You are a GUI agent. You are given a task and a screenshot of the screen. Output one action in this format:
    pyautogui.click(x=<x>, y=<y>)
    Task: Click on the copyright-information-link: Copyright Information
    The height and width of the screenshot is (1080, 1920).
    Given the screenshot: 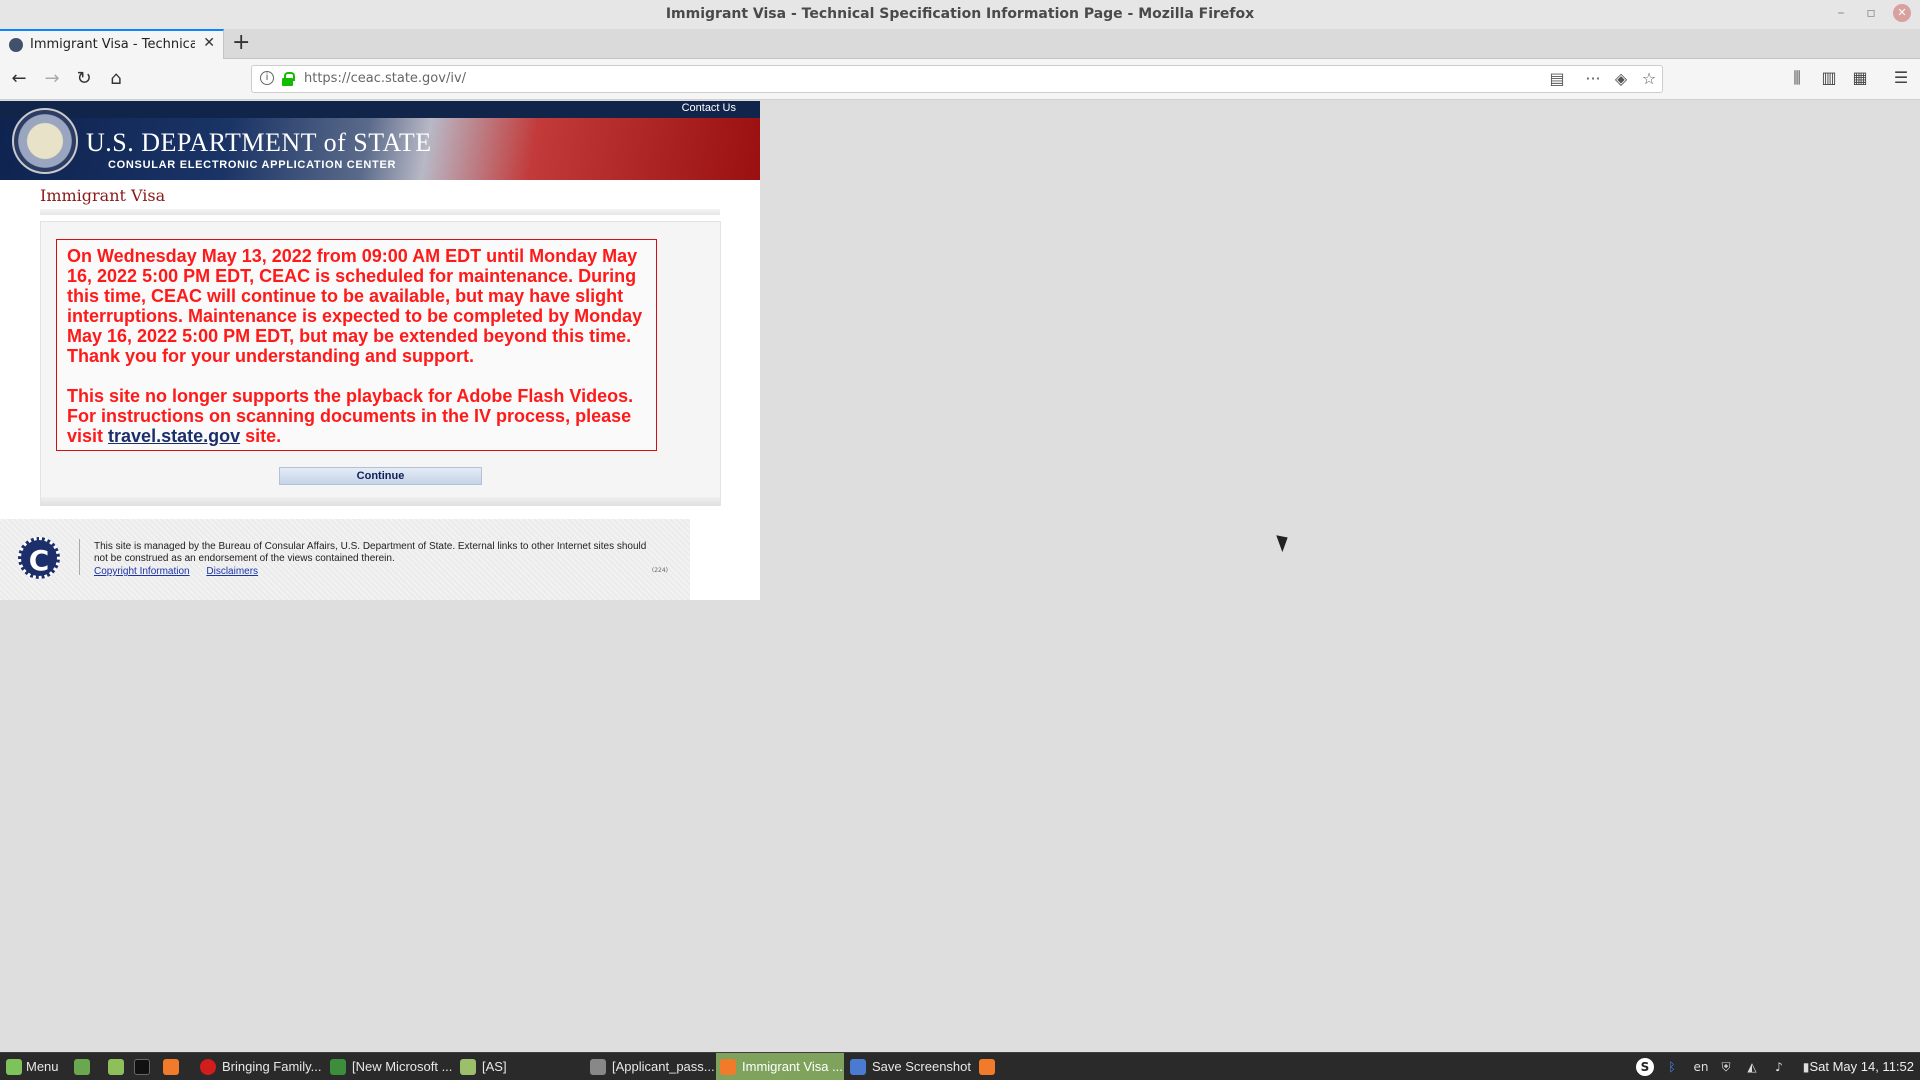 What is the action you would take?
    pyautogui.click(x=142, y=571)
    